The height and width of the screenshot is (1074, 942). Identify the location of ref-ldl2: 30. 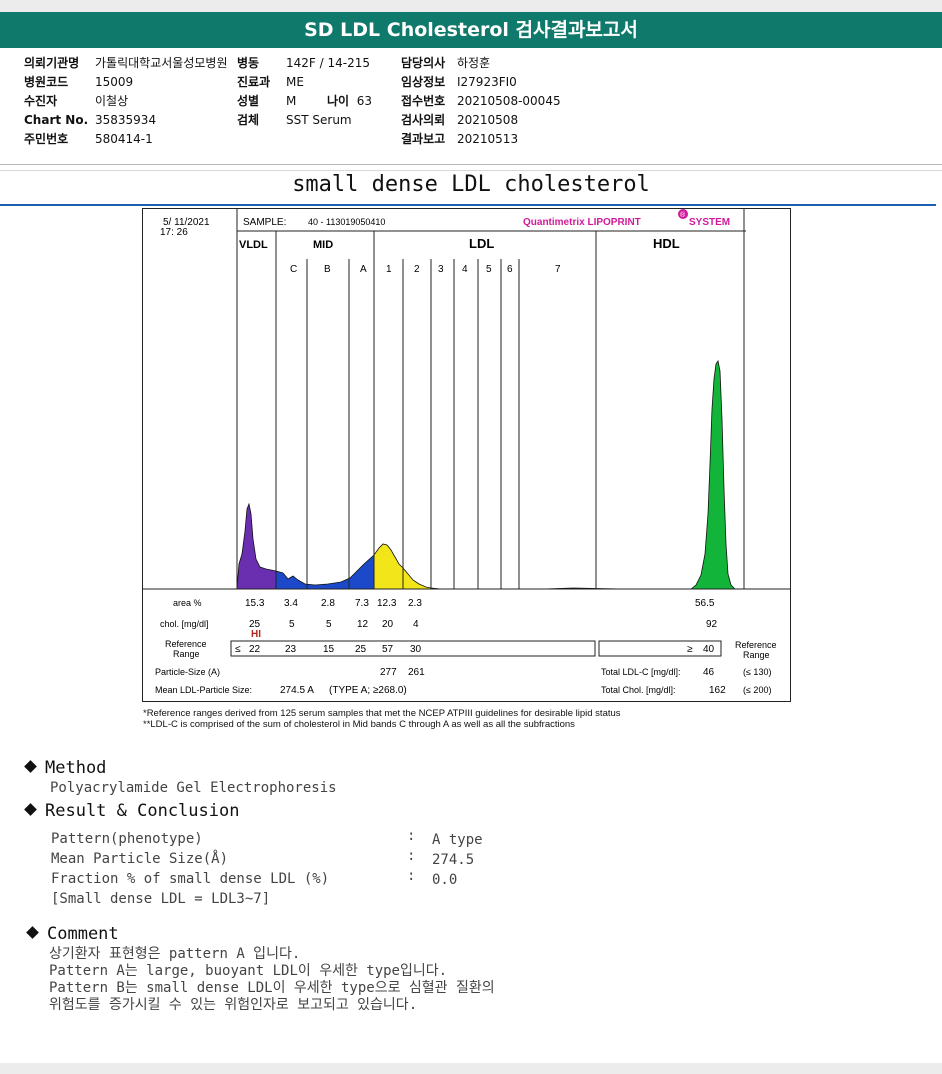
(416, 649).